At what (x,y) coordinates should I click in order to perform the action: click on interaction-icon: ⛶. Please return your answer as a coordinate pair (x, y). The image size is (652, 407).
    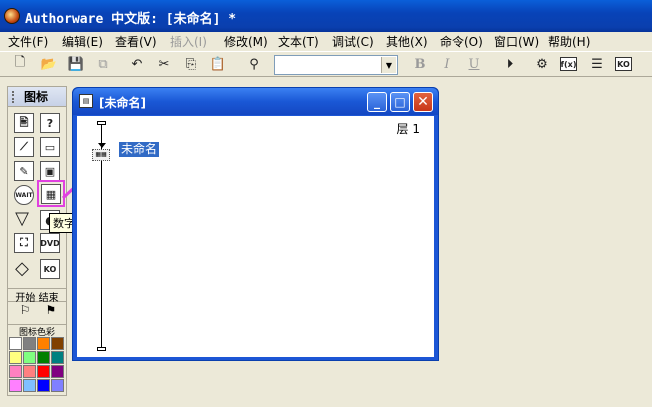
    Looking at the image, I should click on (24, 243).